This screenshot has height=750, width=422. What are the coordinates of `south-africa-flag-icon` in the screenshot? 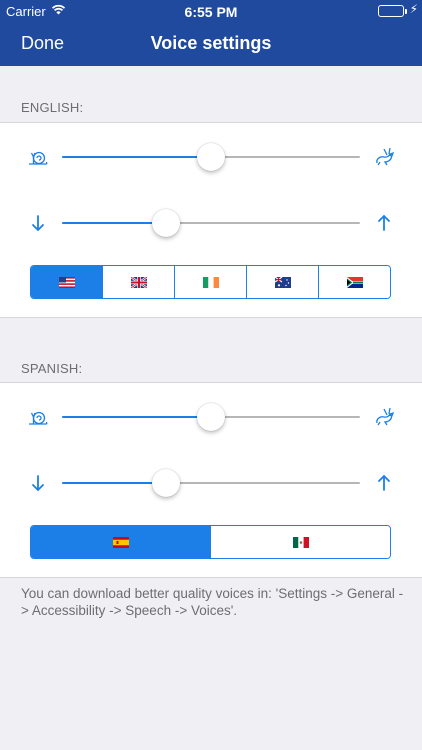 It's located at (354, 282).